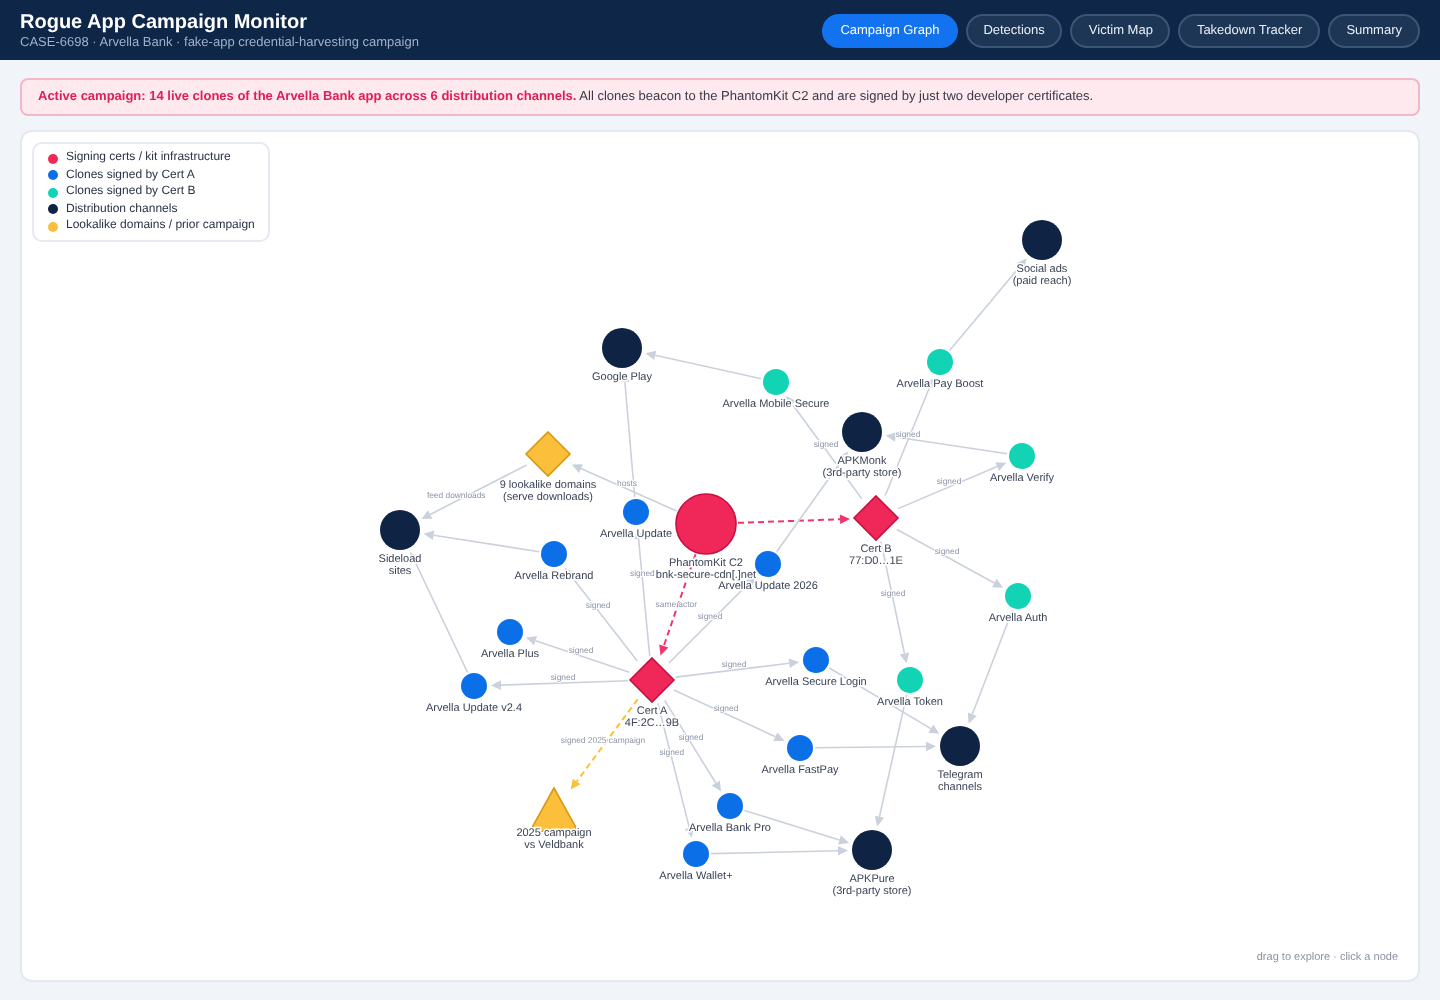 The width and height of the screenshot is (1440, 1000). What do you see at coordinates (793, 519) in the screenshot?
I see `dashed-arrow` at bounding box center [793, 519].